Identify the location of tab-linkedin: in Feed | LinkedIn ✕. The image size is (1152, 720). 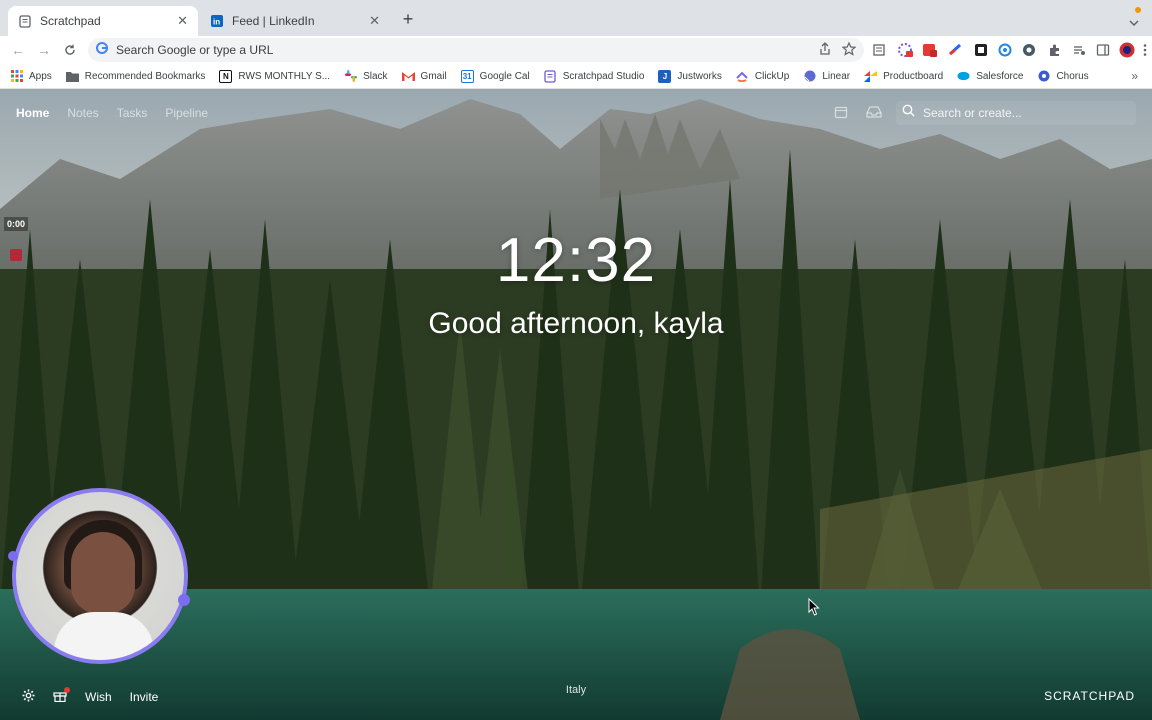
(295, 21).